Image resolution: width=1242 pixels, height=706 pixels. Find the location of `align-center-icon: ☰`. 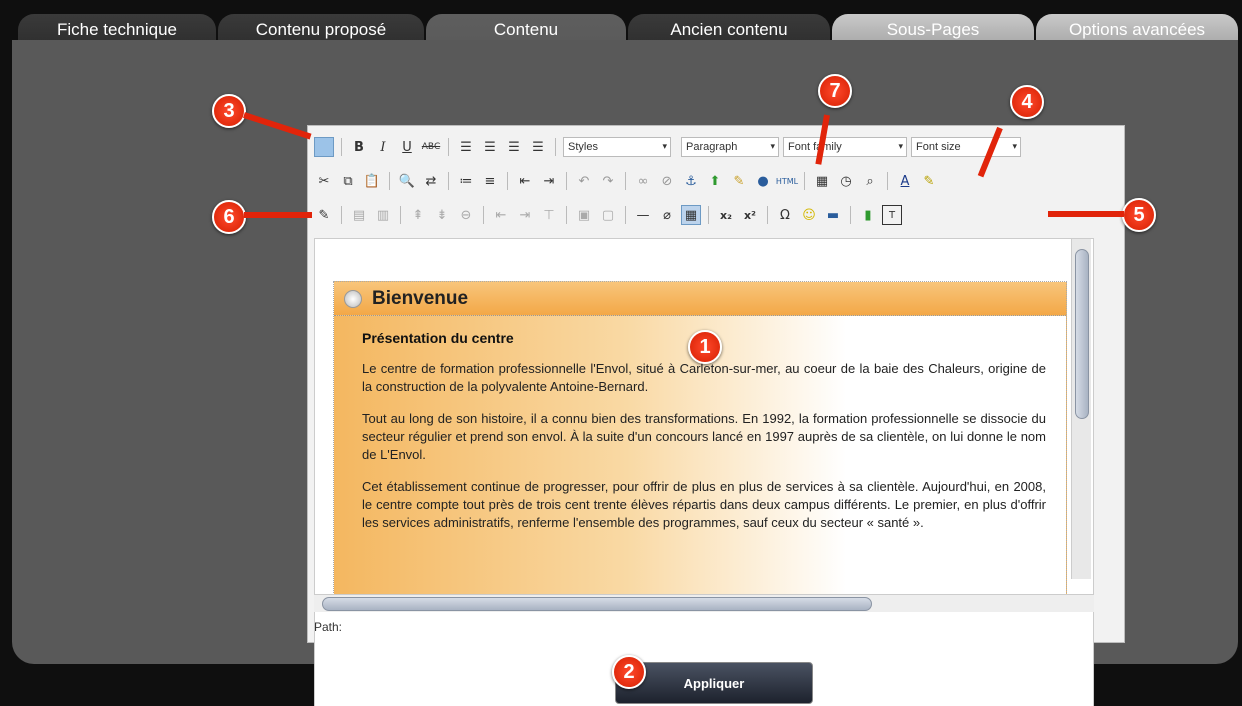

align-center-icon: ☰ is located at coordinates (490, 147).